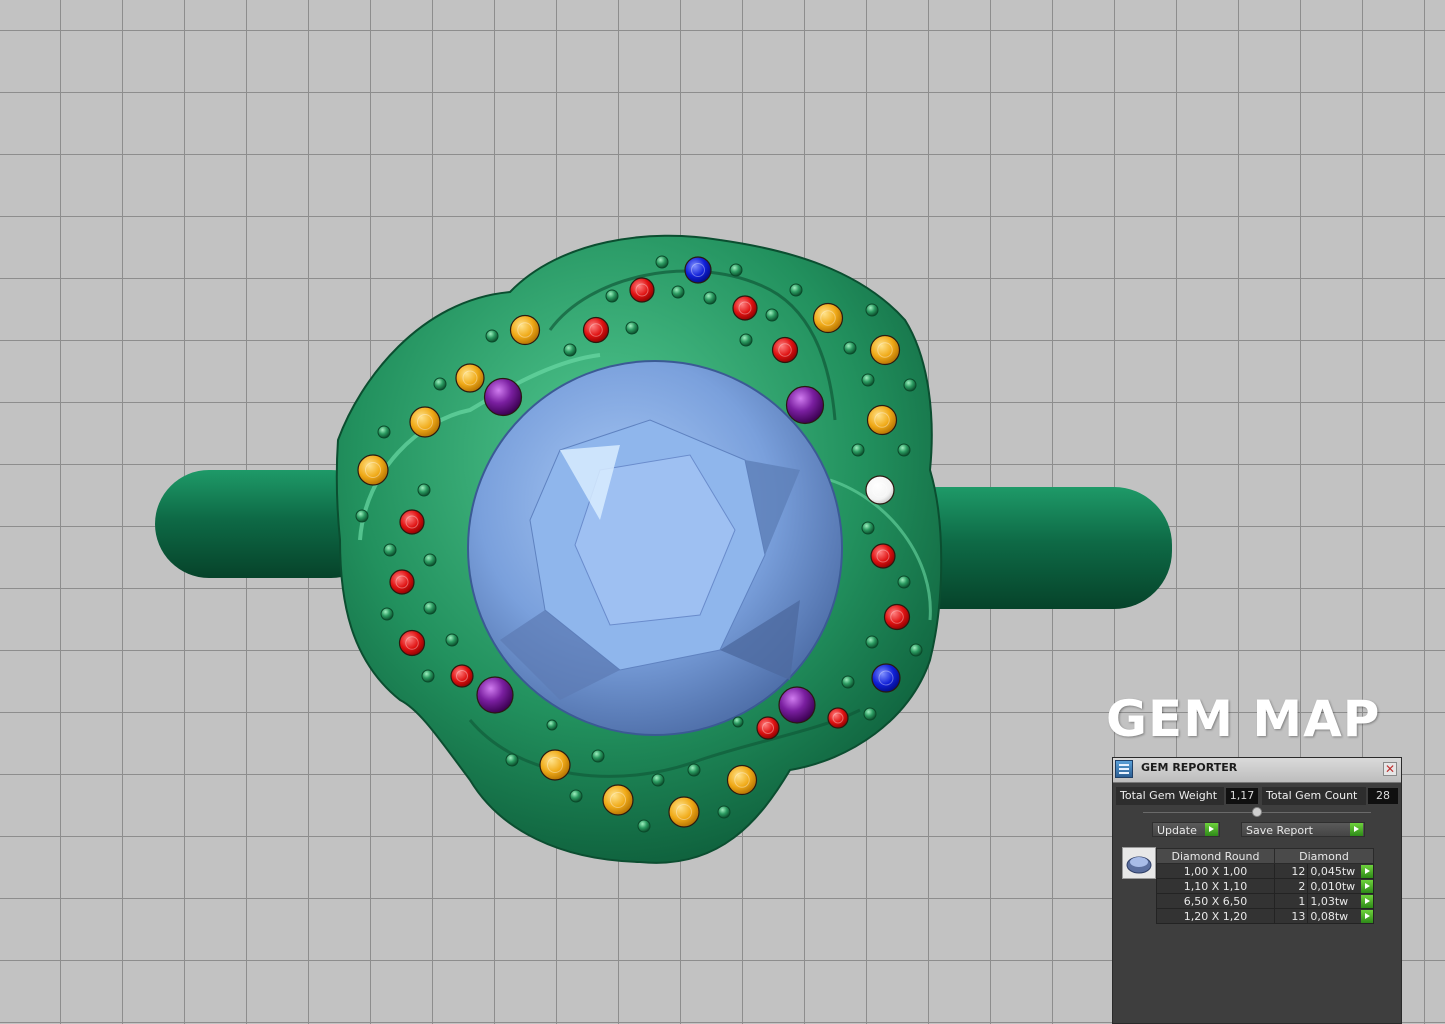  I want to click on center-stone, so click(655, 548).